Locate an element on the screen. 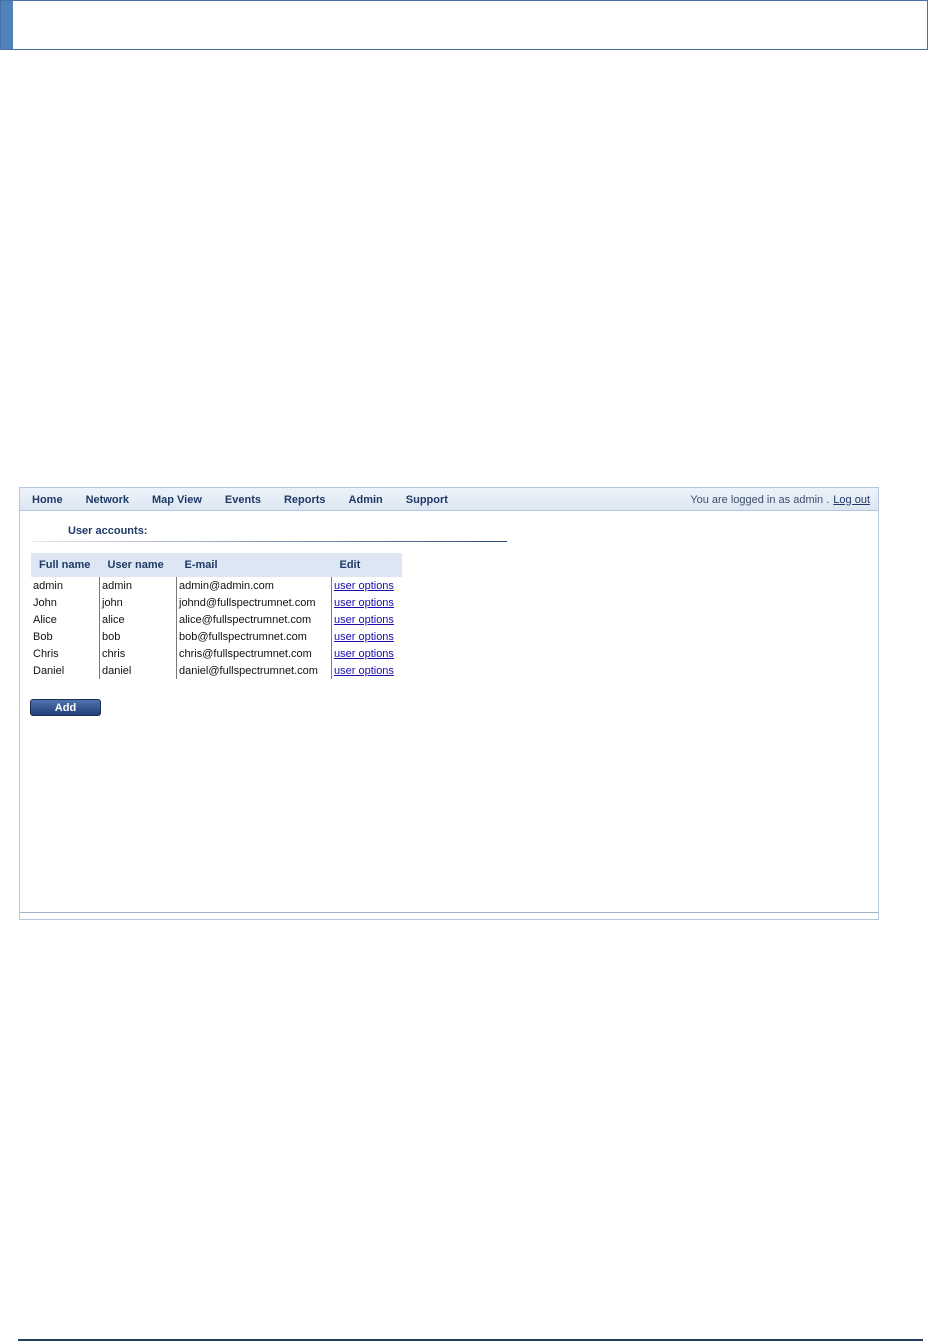  nav-item-admin: Admin is located at coordinates (366, 500).